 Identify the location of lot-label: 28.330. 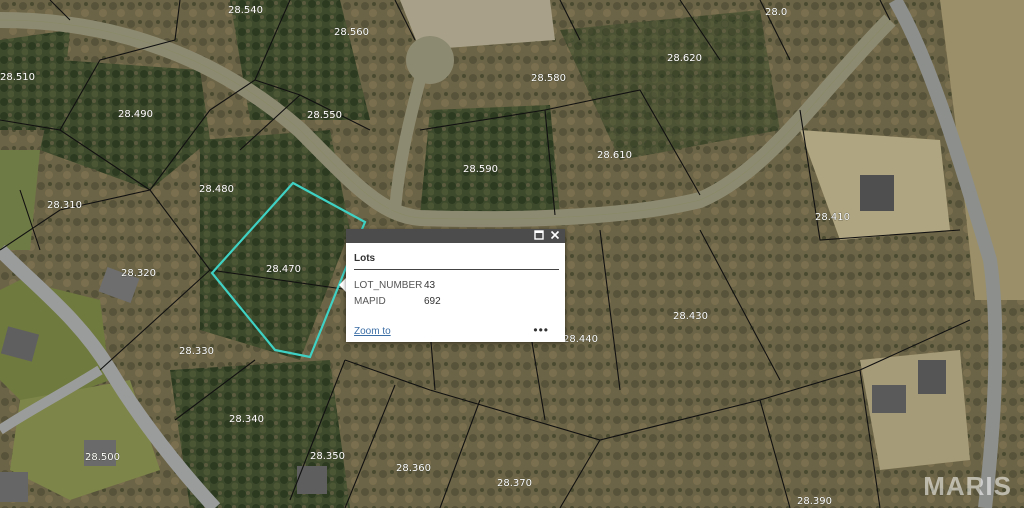
(196, 351).